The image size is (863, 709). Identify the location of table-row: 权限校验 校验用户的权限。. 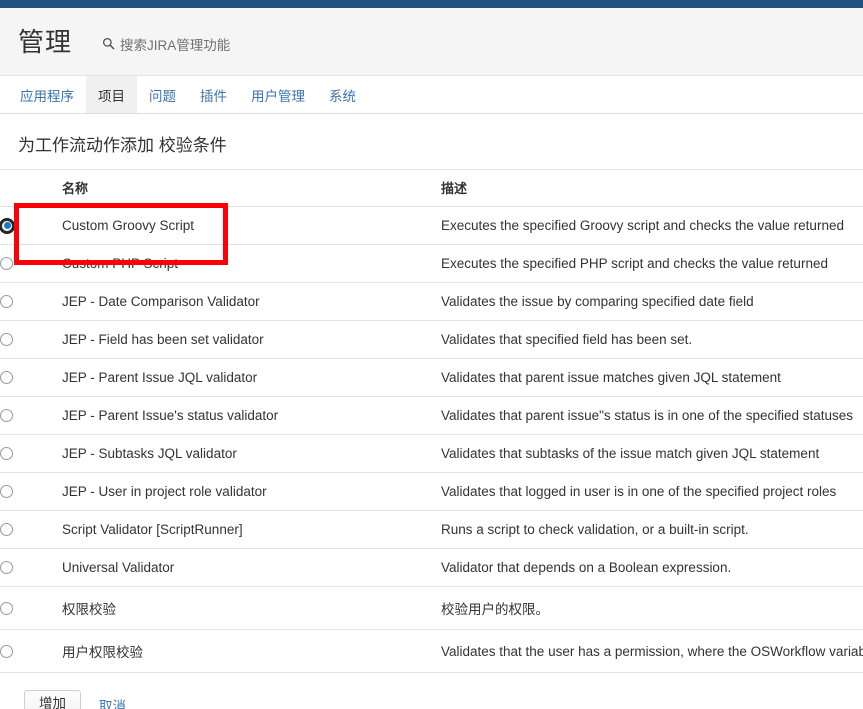
(431, 608).